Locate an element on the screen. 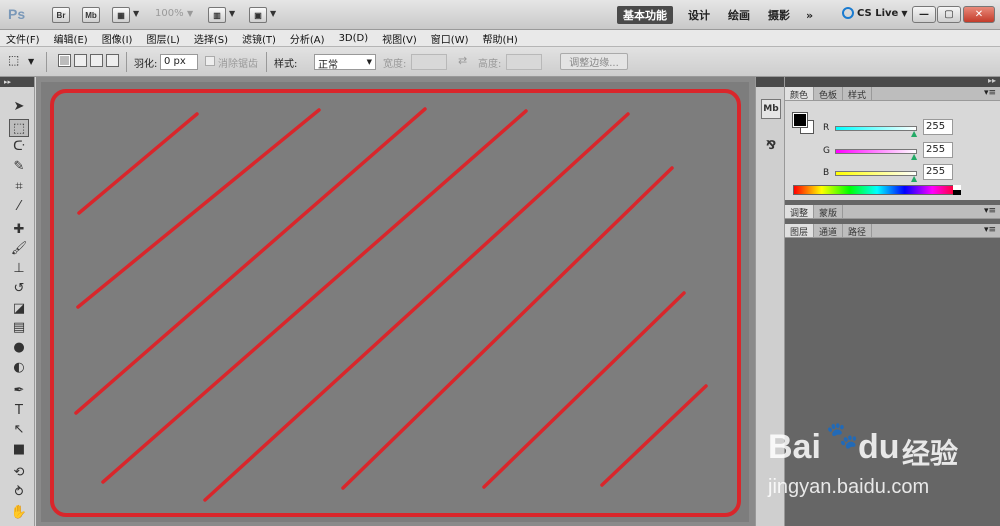 Image resolution: width=1000 pixels, height=526 pixels. tab-adjustments: 调整 is located at coordinates (800, 212).